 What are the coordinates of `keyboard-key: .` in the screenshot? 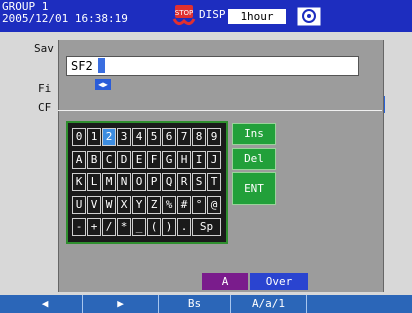 It's located at (184, 227).